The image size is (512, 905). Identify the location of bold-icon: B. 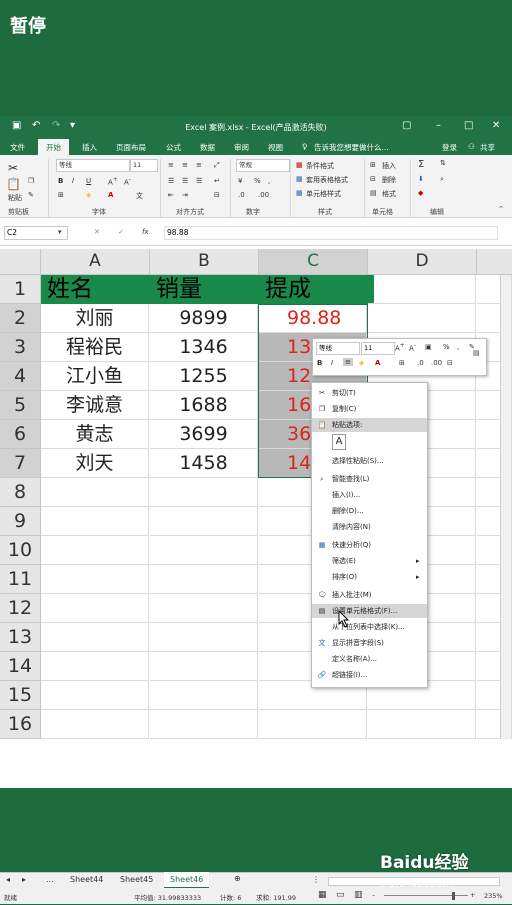
(60, 181).